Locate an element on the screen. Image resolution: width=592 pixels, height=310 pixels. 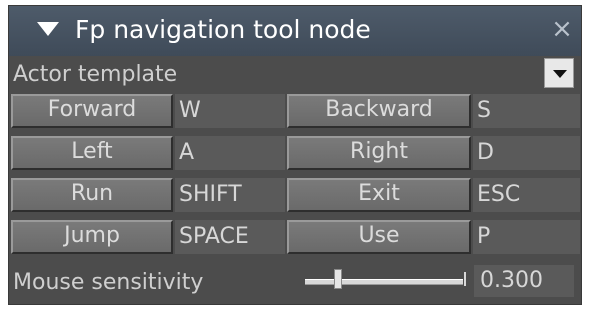
mouse-sensitivity-value-field: 0.300 is located at coordinates (524, 281).